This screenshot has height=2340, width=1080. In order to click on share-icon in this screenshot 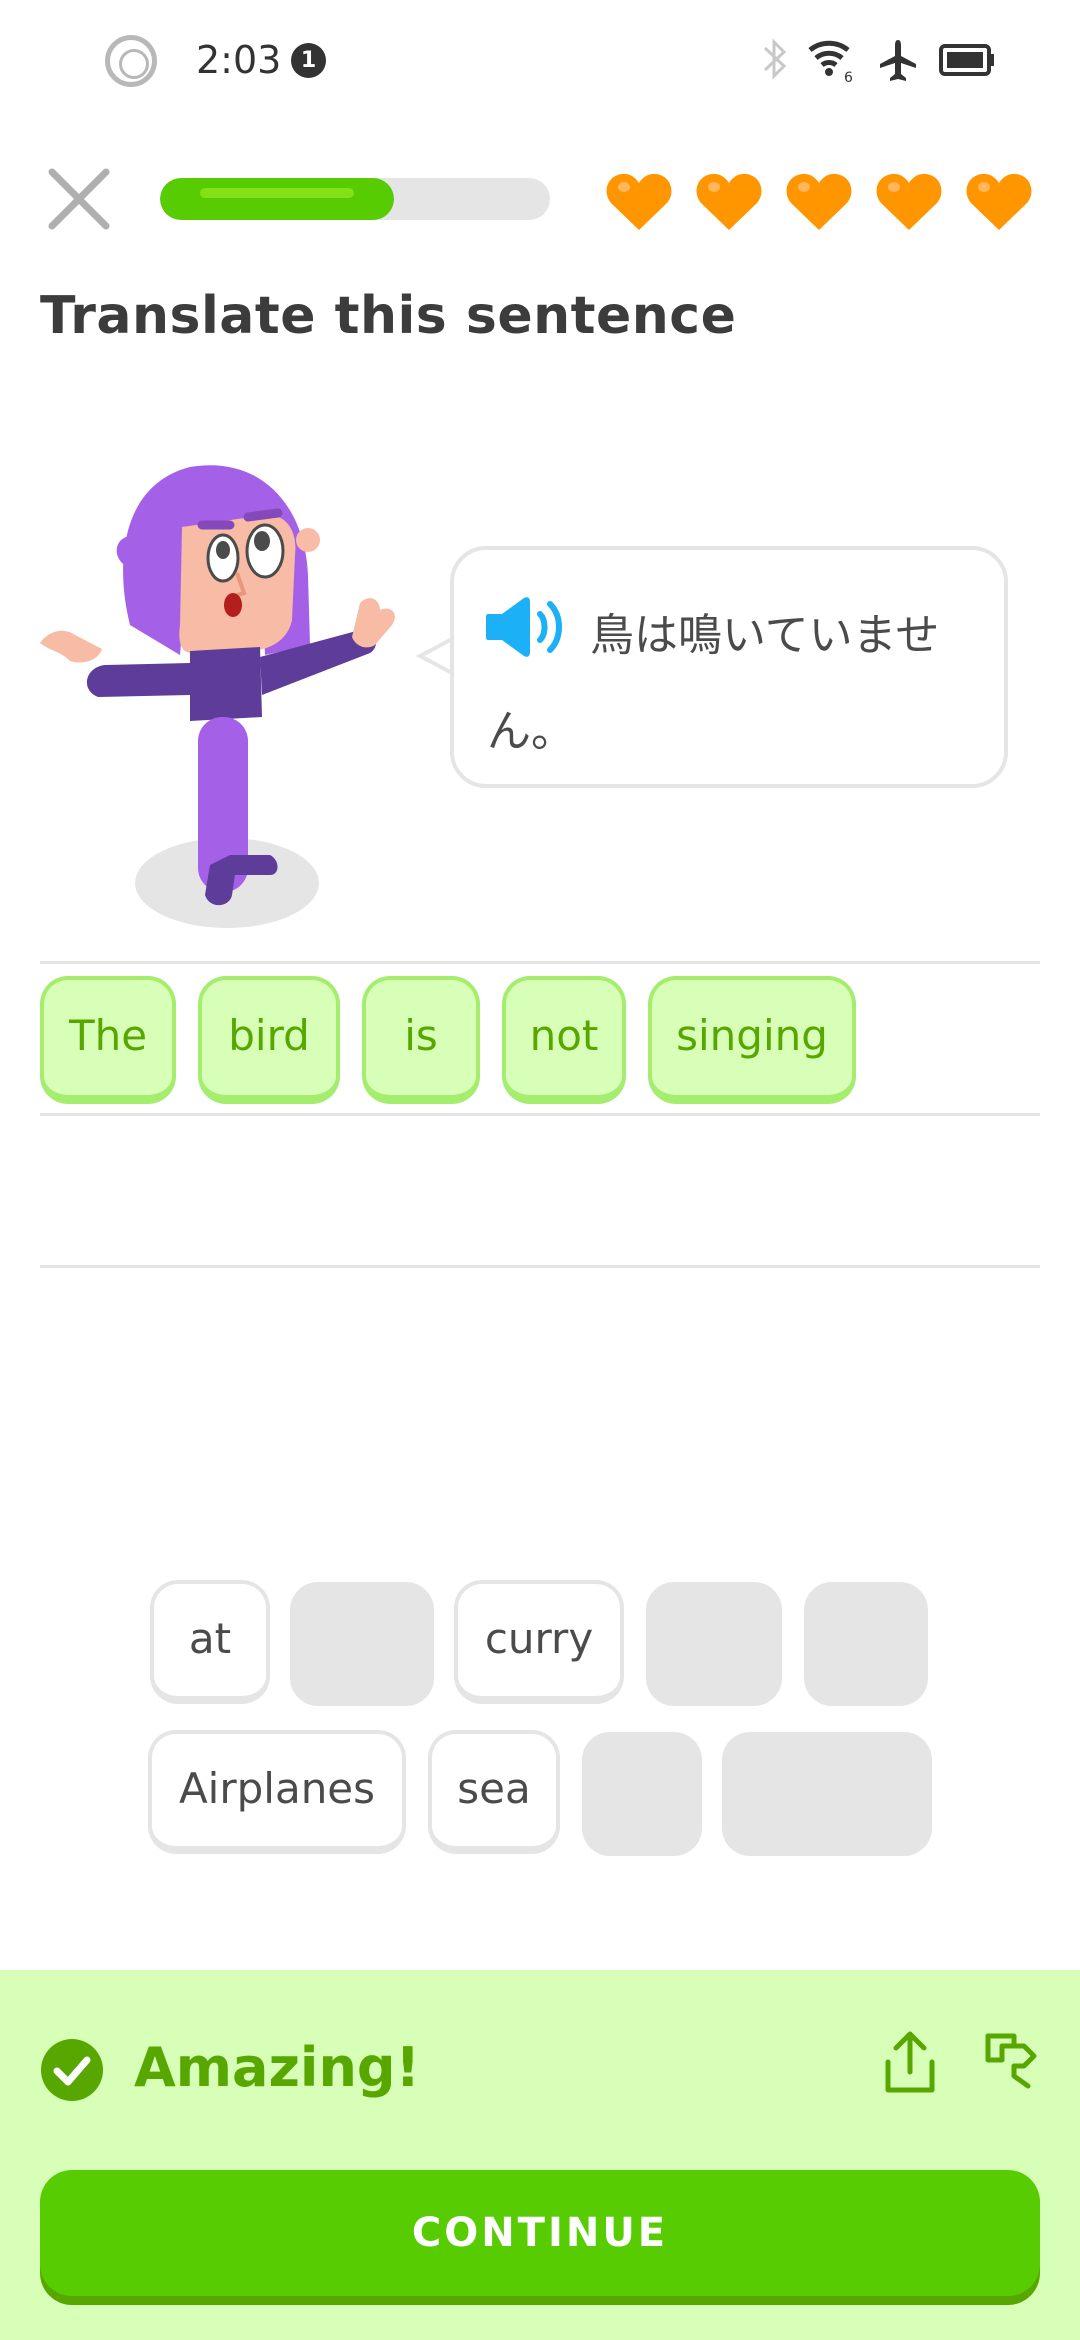, I will do `click(910, 2062)`.